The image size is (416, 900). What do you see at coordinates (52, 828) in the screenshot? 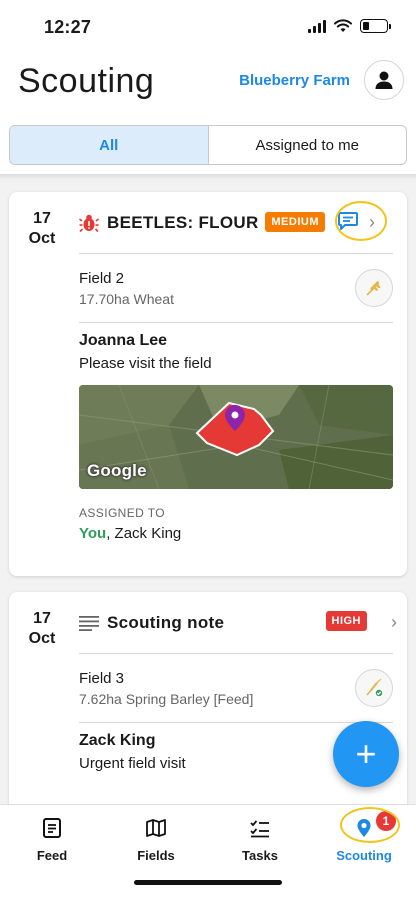
I see `feed-doc-icon` at bounding box center [52, 828].